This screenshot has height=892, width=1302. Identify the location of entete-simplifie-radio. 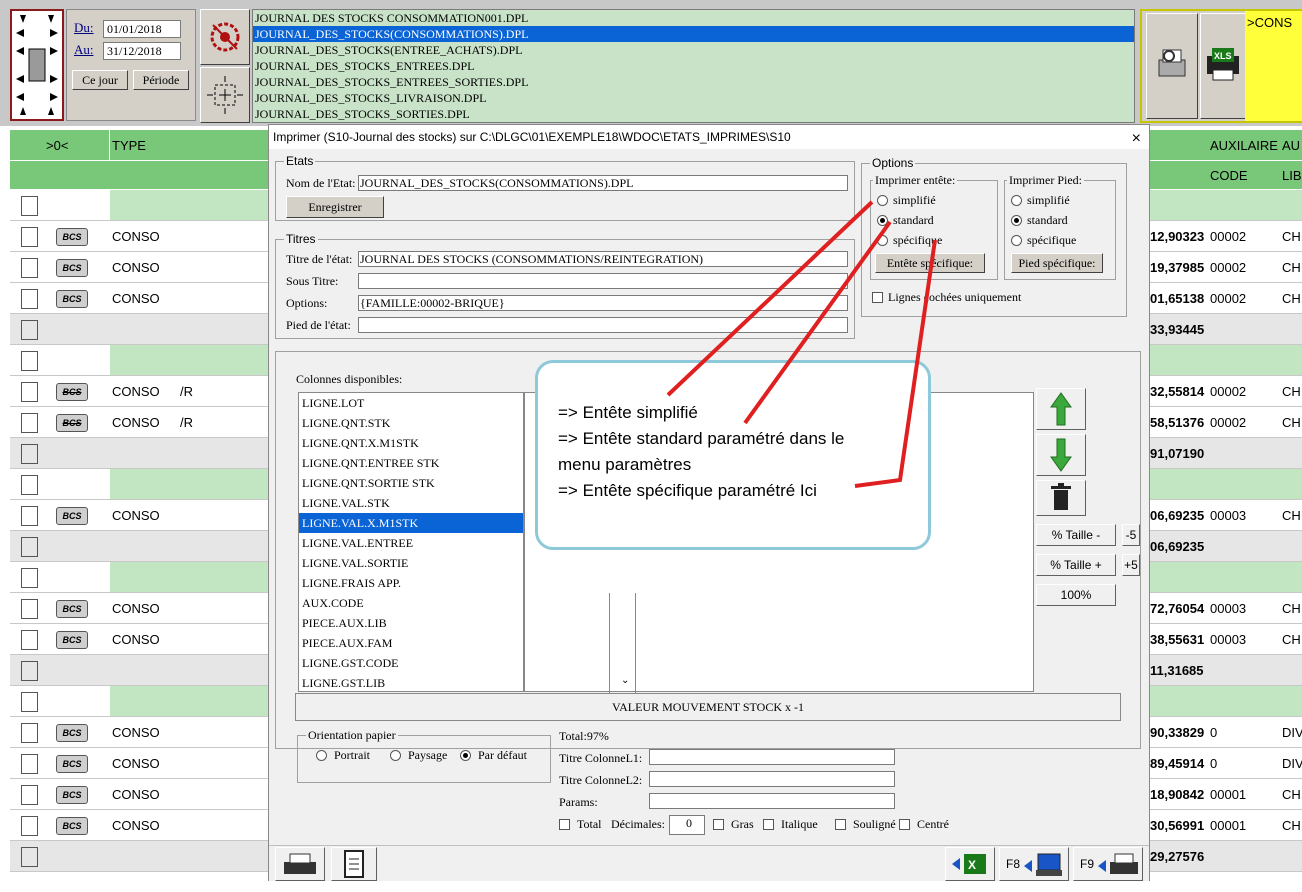
(882, 200).